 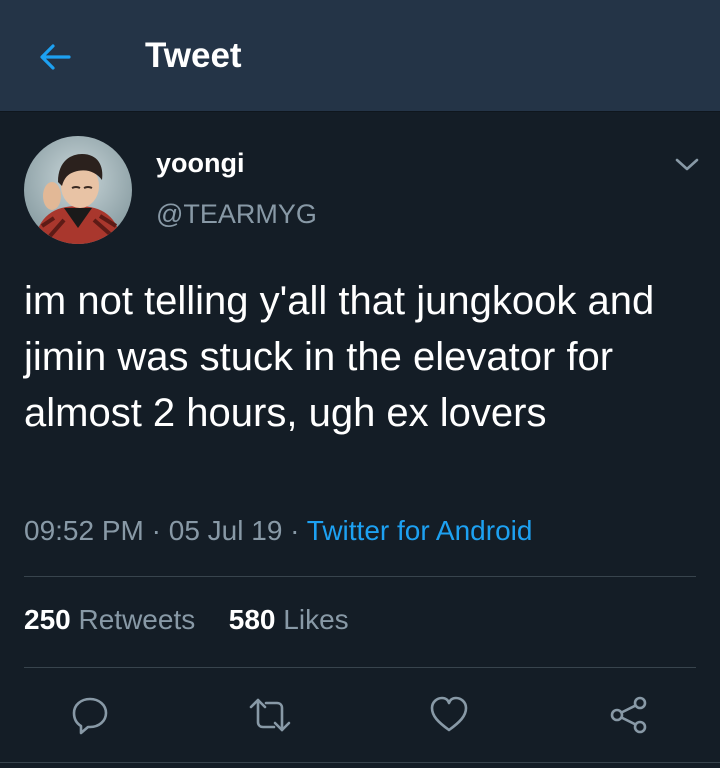 I want to click on app-bar: Tweet, so click(x=360, y=56).